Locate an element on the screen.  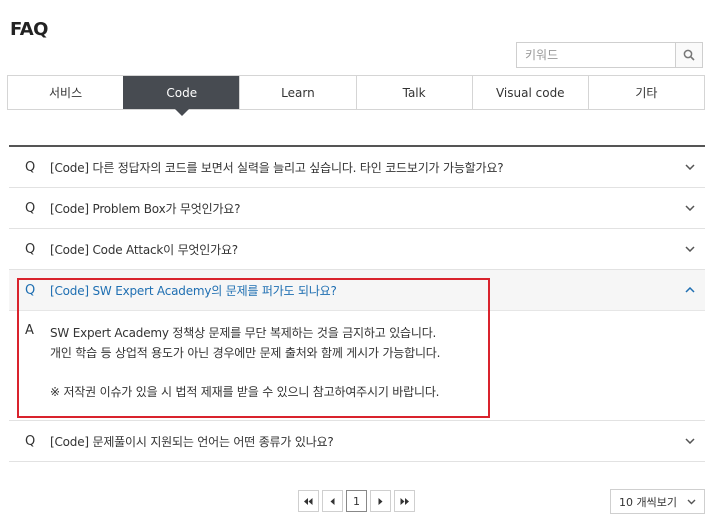
next-page-button is located at coordinates (380, 501).